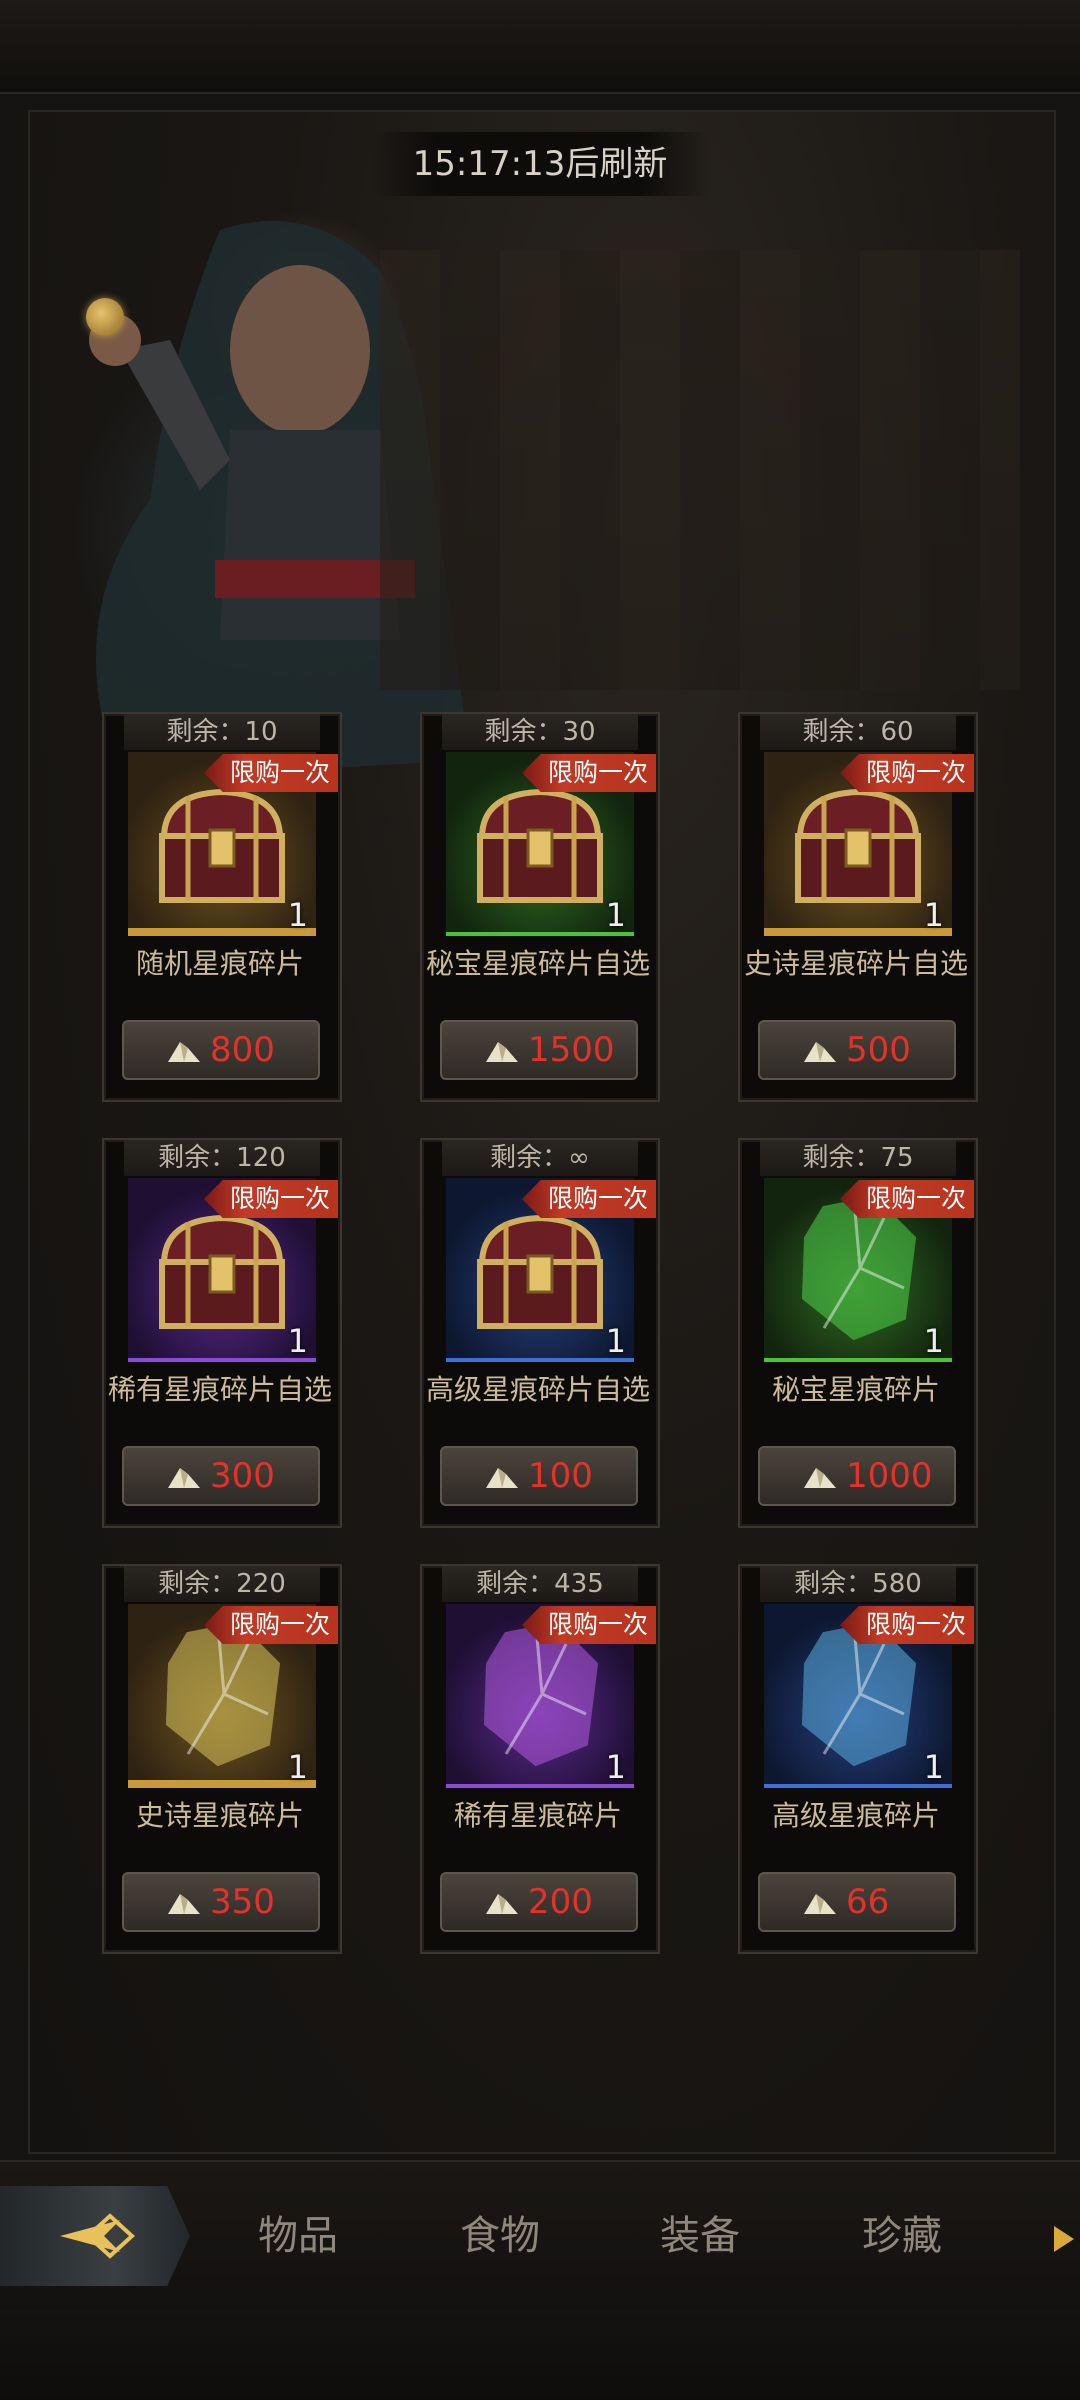 This screenshot has height=2400, width=1080. I want to click on tab-next-button, so click(1063, 2239).